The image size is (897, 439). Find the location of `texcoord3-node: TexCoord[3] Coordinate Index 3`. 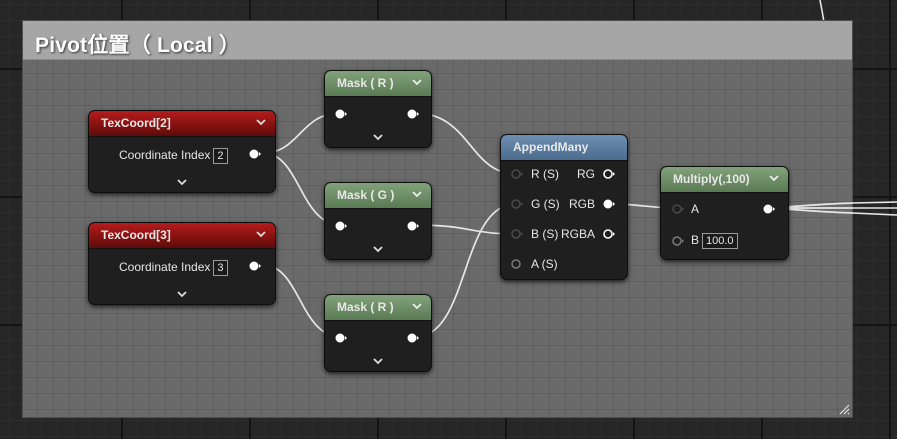

texcoord3-node: TexCoord[3] Coordinate Index 3 is located at coordinates (182, 263).